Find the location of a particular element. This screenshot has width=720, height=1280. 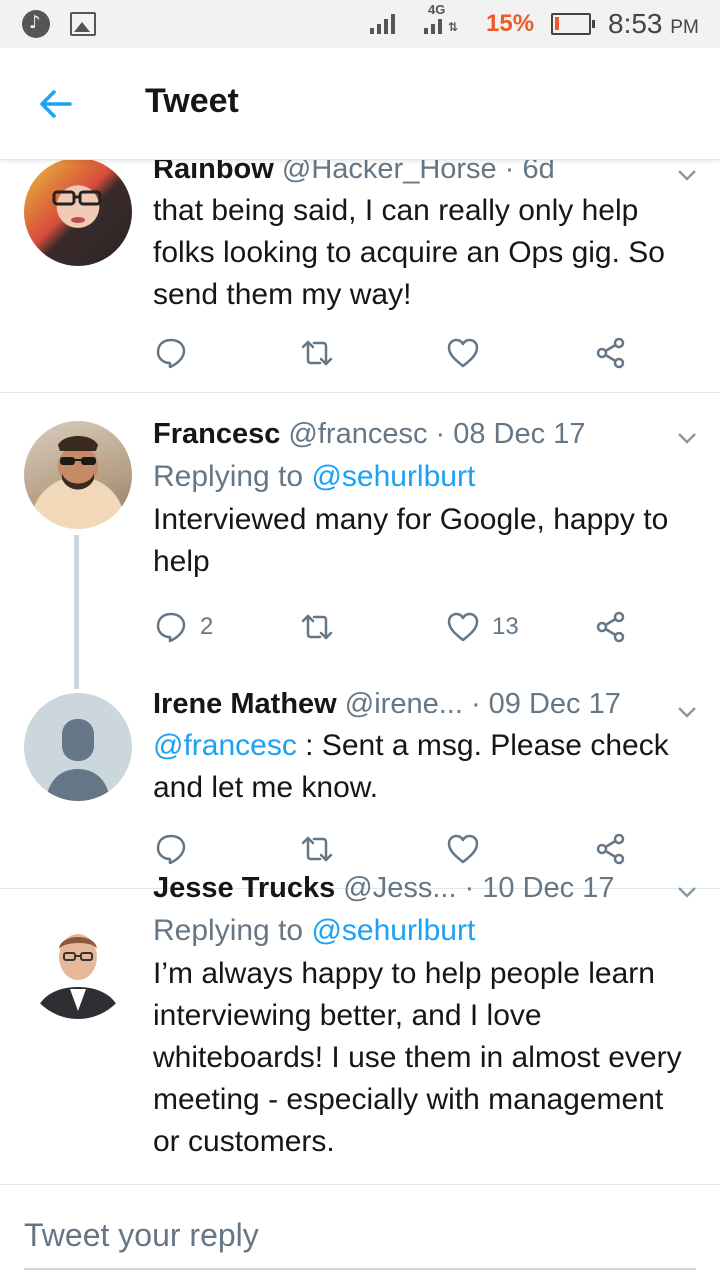

author-name: Jesse Trucks is located at coordinates (244, 888).